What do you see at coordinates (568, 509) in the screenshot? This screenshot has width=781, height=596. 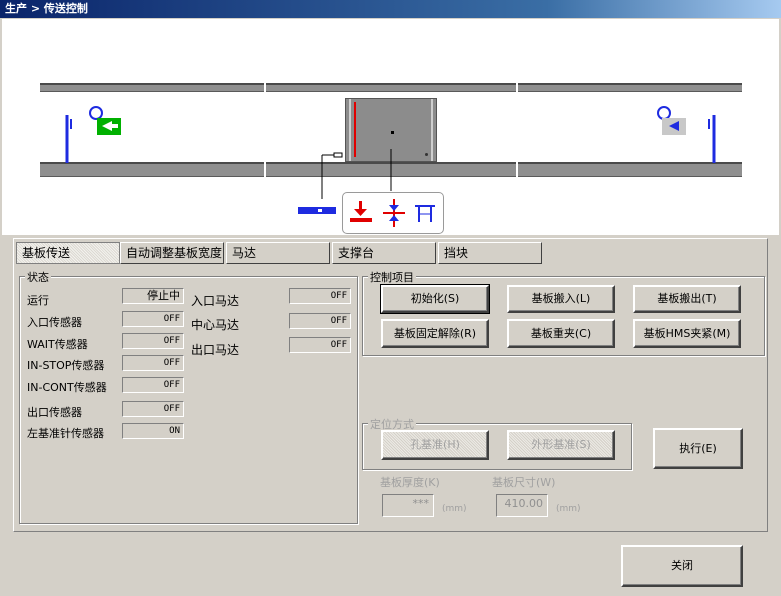 I see `size-unit: (mm)` at bounding box center [568, 509].